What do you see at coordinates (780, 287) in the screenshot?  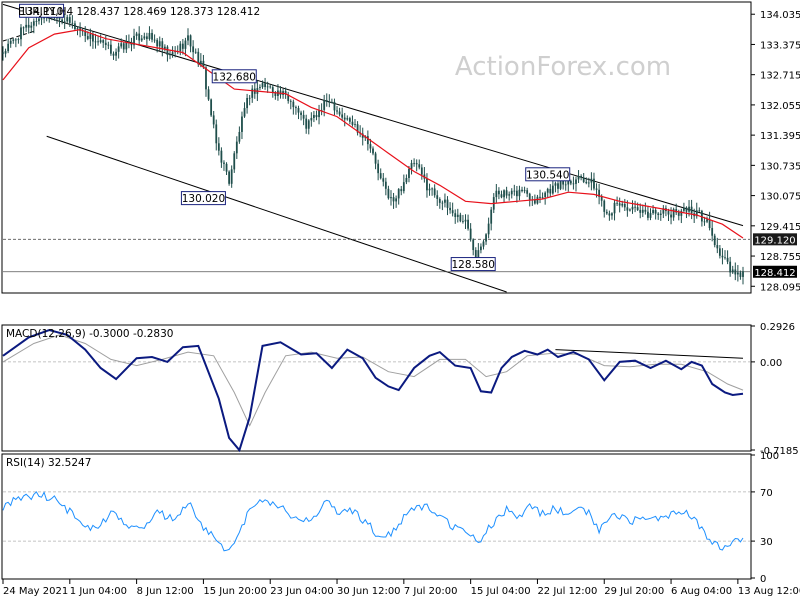 I see `price-tick-label: 128.095` at bounding box center [780, 287].